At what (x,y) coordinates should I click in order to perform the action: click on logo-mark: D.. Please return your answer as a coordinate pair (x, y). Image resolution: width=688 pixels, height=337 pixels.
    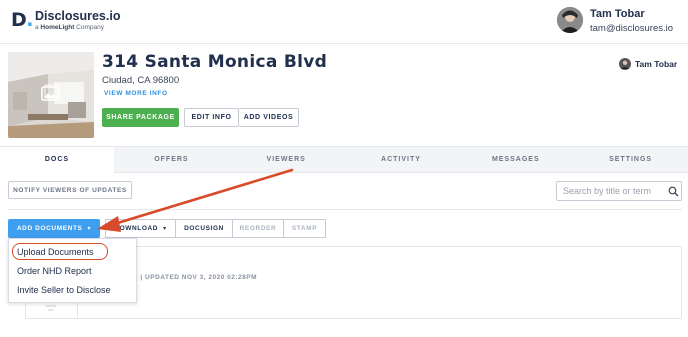
    Looking at the image, I should click on (22, 20).